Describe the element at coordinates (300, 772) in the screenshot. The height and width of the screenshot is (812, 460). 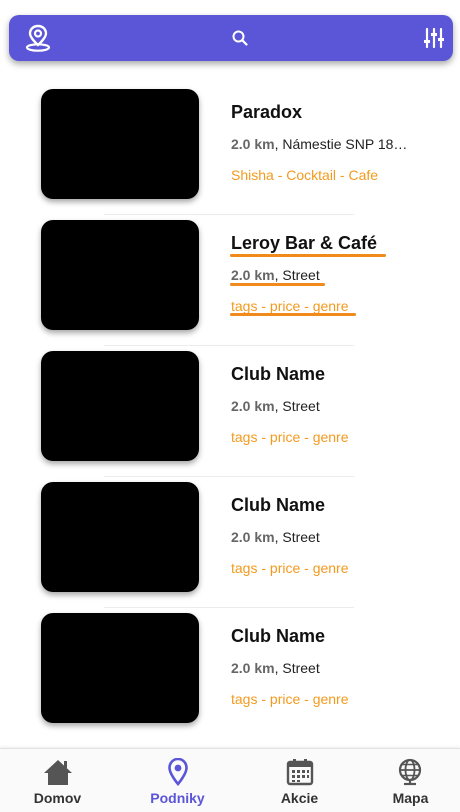
I see `calendar-icon` at that location.